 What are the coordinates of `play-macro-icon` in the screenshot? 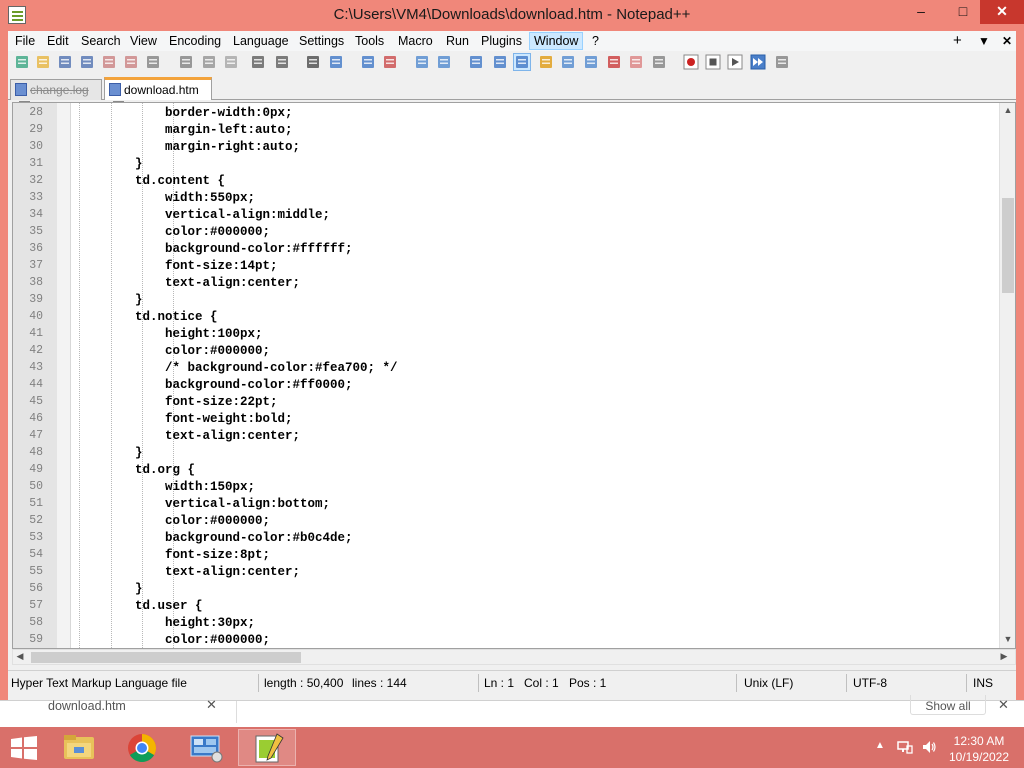 It's located at (735, 62).